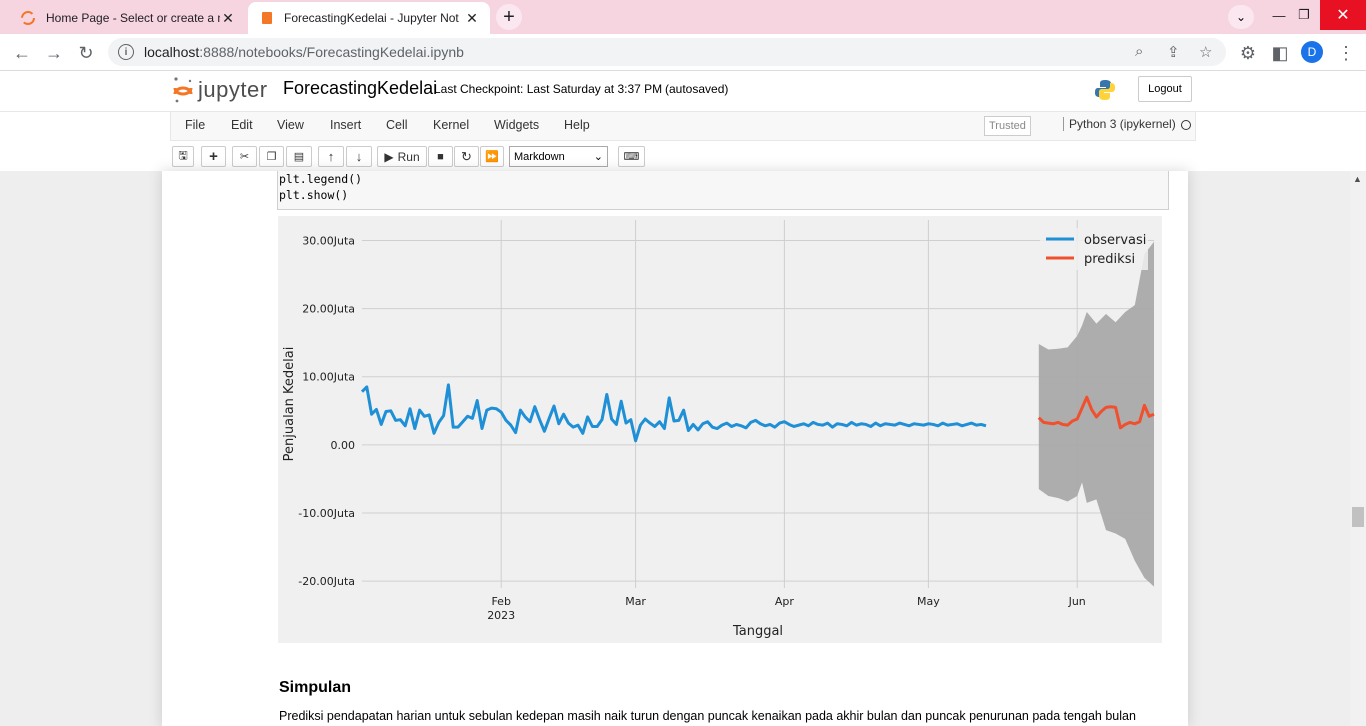 Image resolution: width=1366 pixels, height=726 pixels. I want to click on move-up-button: ↑, so click(331, 156).